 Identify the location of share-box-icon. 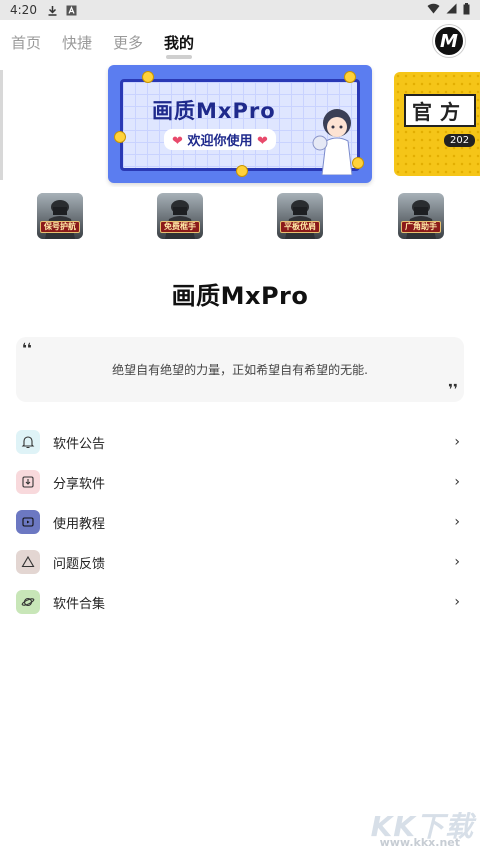
(28, 482).